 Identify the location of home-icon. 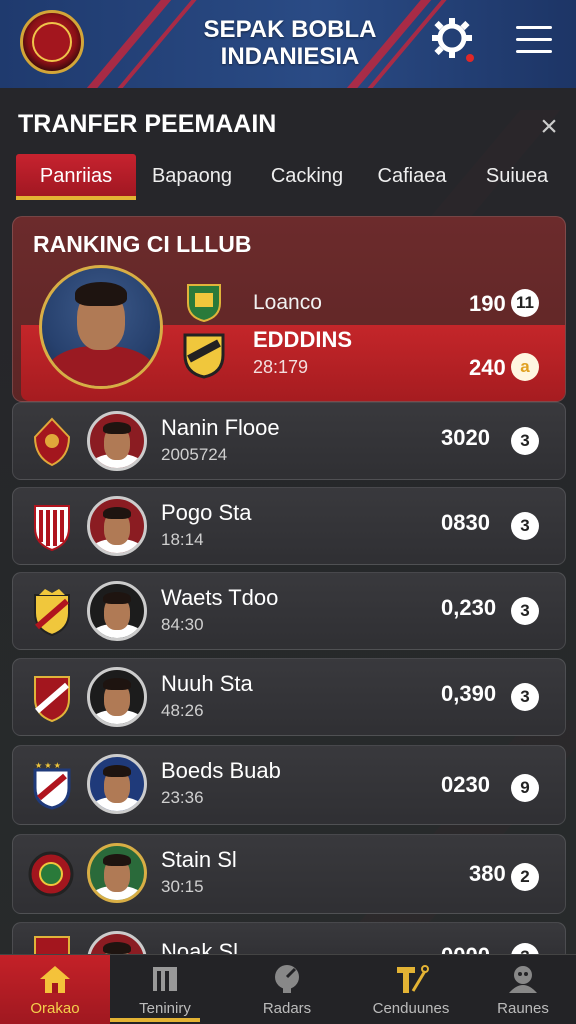
(55, 979).